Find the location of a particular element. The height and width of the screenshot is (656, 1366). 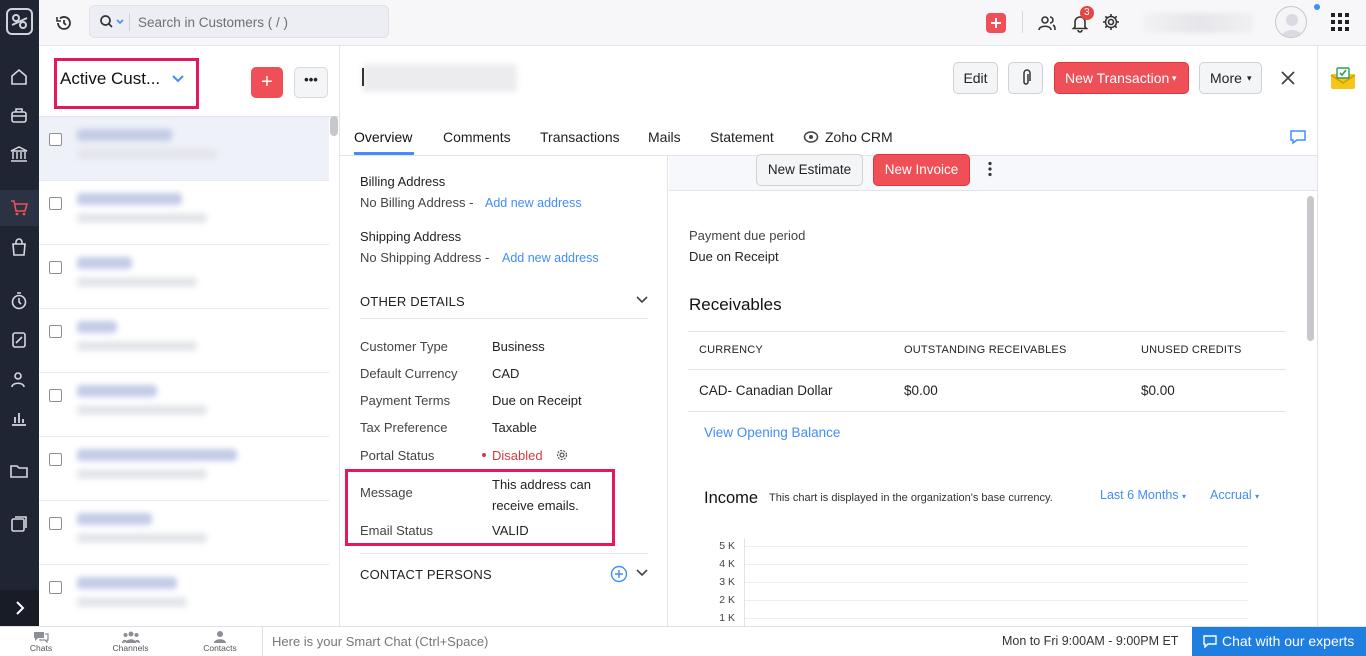

search-bar: Search in Customers ( / ) is located at coordinates (239, 21).